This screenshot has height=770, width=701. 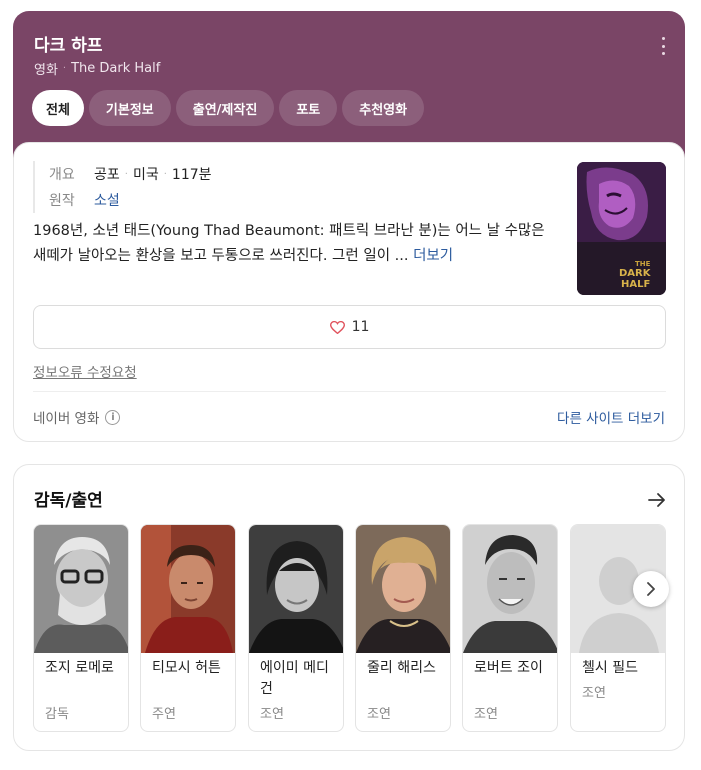 I want to click on person-name: 줄리 해리스, so click(x=401, y=668).